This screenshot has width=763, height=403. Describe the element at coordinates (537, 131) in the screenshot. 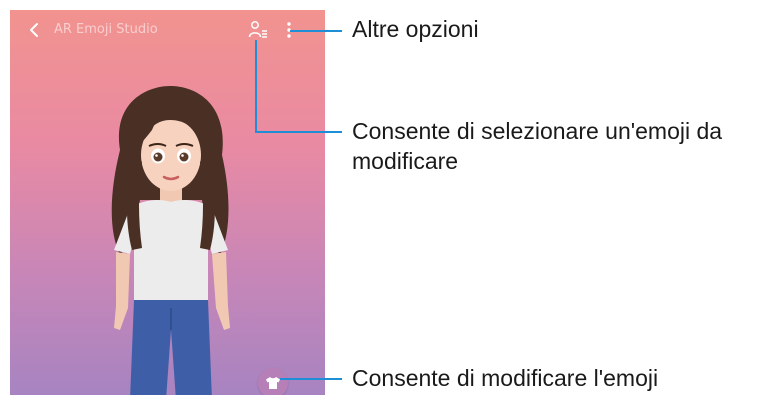

I see `callout-select-emoji-line1: Consente di selezionare un'emoji da` at that location.